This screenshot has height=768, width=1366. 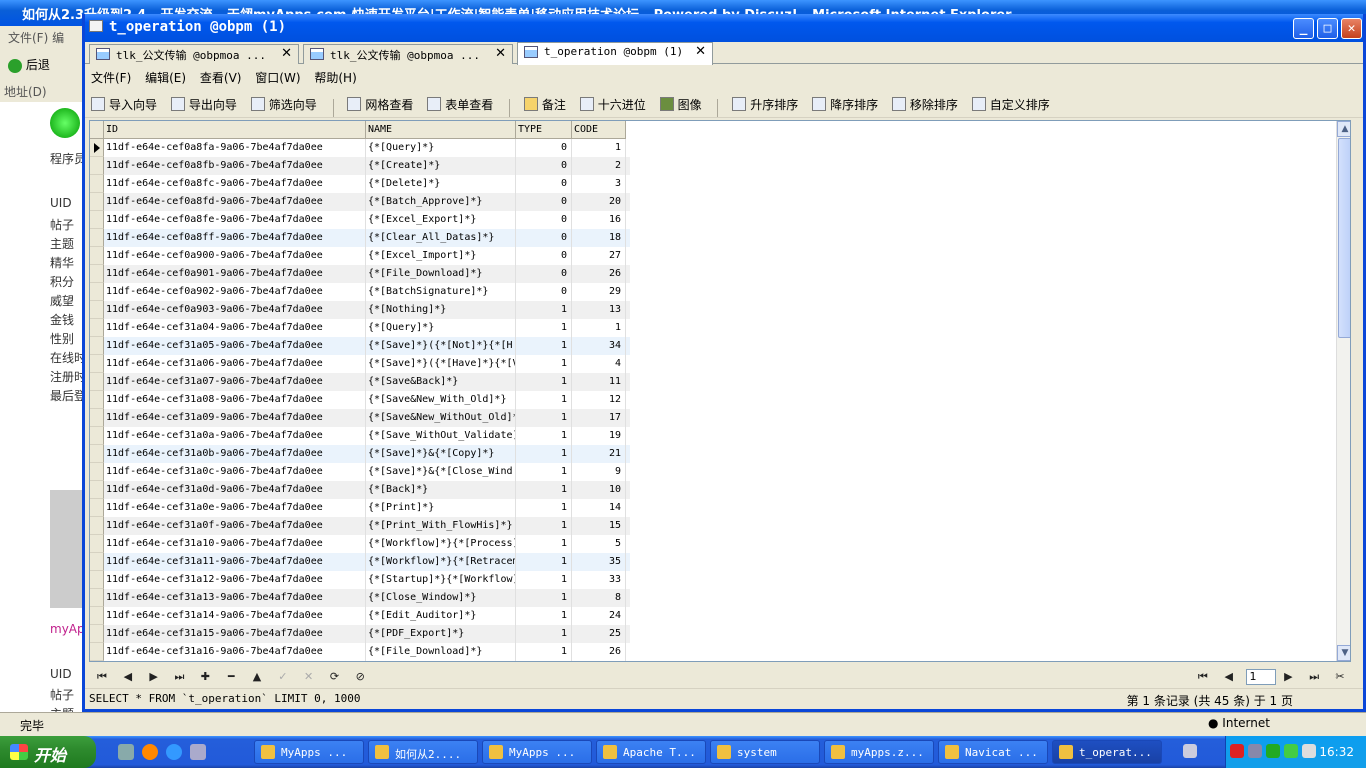 I want to click on ie-icon, so click(x=174, y=752).